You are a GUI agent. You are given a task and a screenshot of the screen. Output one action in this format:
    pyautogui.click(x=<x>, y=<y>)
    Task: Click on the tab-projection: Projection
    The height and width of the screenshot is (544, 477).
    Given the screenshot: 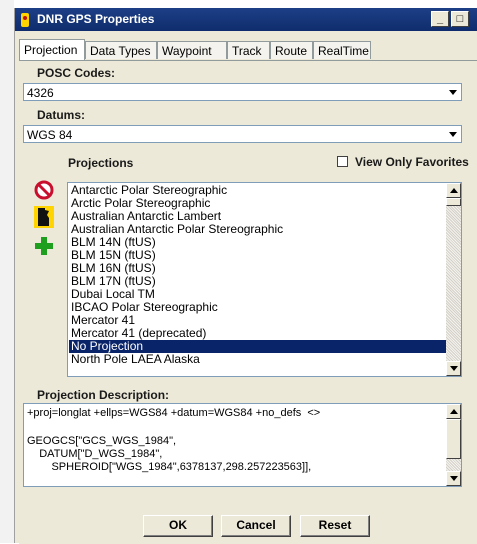 What is the action you would take?
    pyautogui.click(x=52, y=50)
    